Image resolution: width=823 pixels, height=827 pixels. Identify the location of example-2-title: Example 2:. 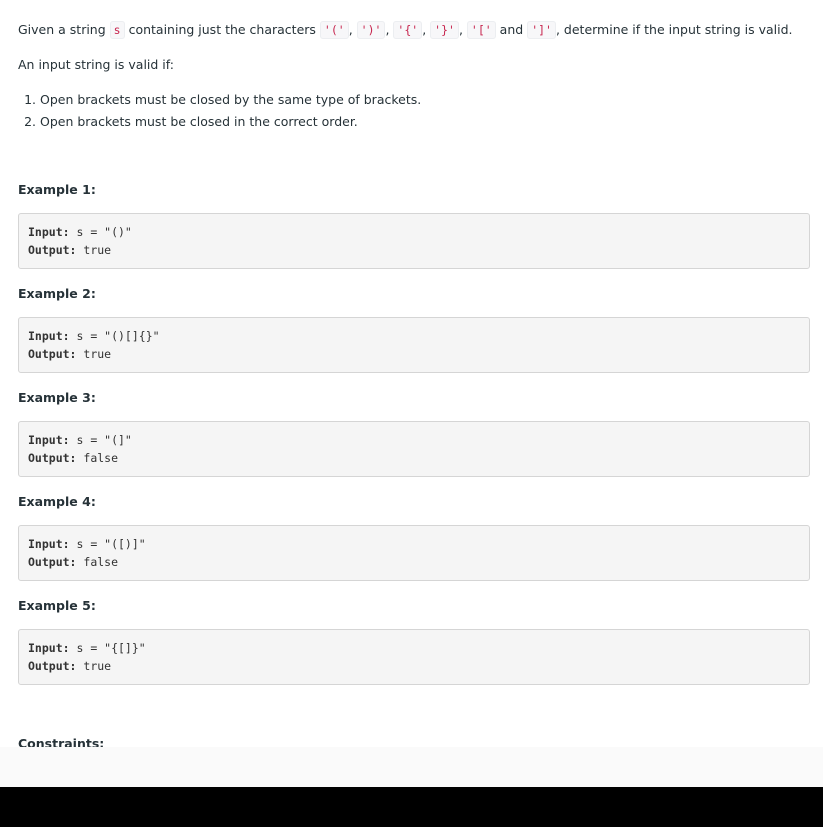
(57, 293).